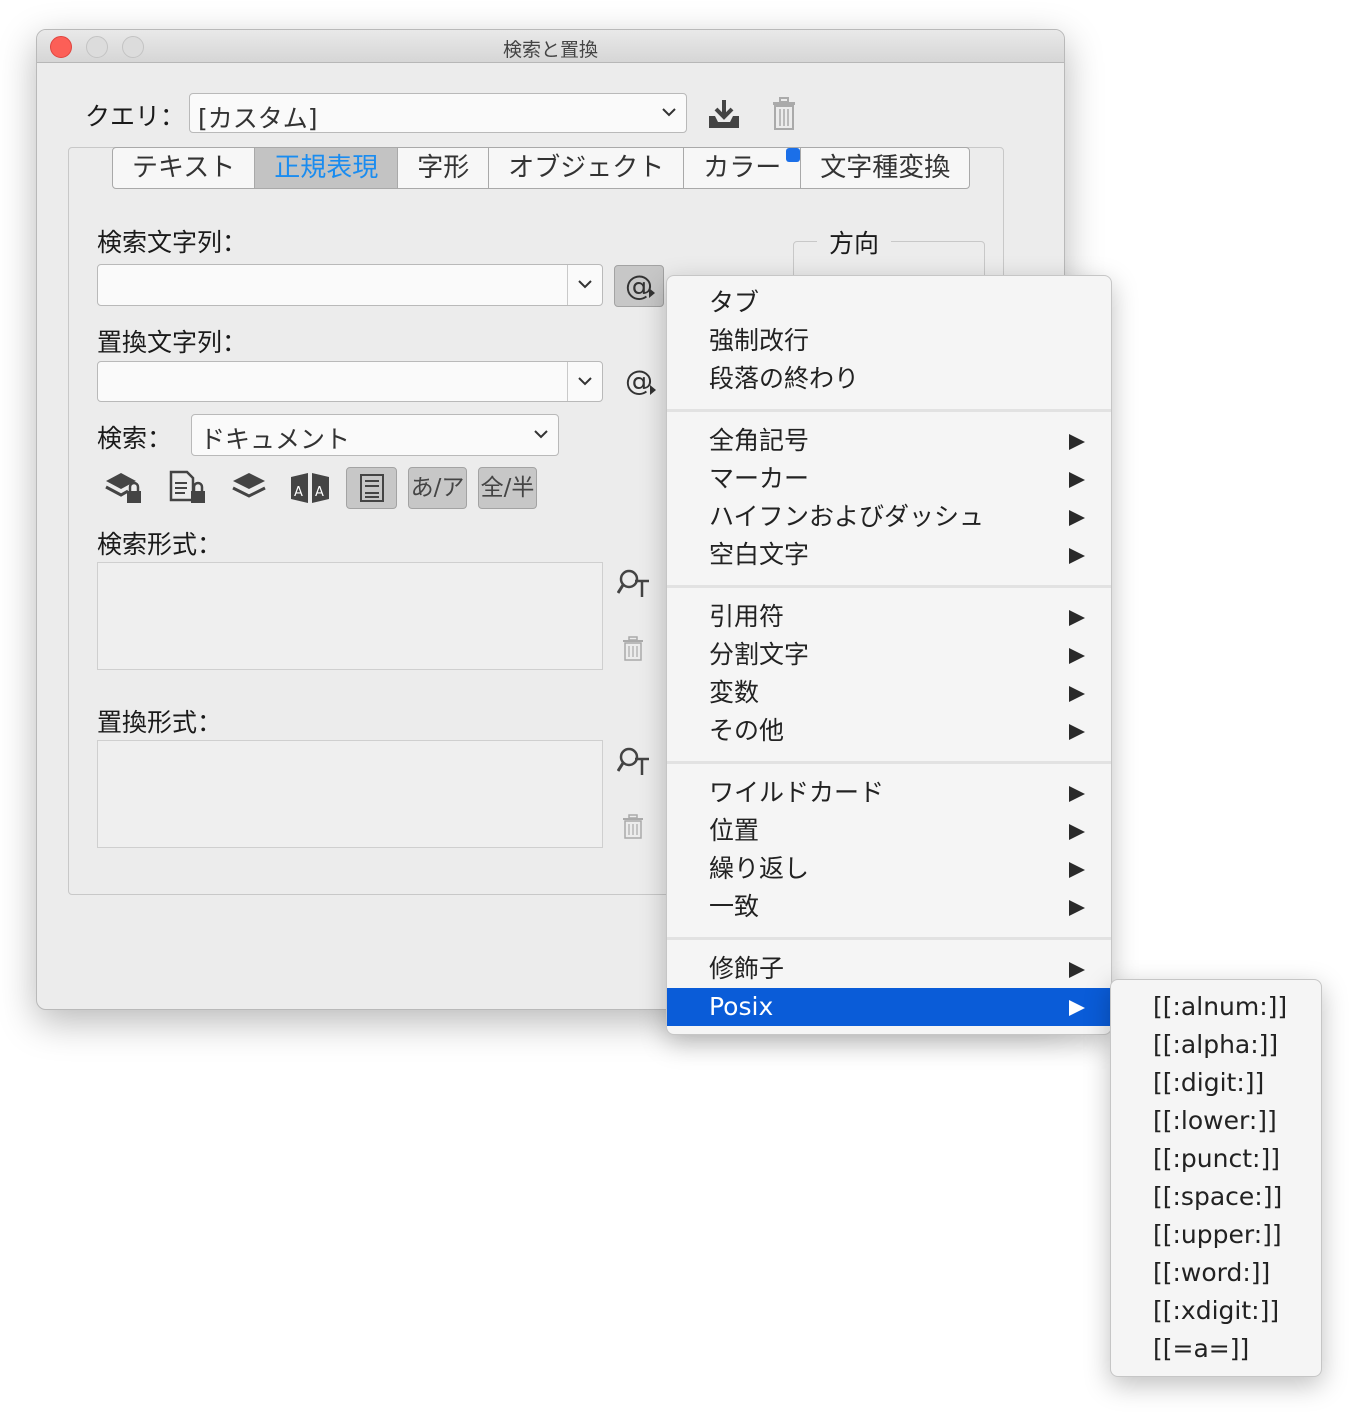  What do you see at coordinates (885, 168) in the screenshot?
I see `tab-transliterate: 文字種変換` at bounding box center [885, 168].